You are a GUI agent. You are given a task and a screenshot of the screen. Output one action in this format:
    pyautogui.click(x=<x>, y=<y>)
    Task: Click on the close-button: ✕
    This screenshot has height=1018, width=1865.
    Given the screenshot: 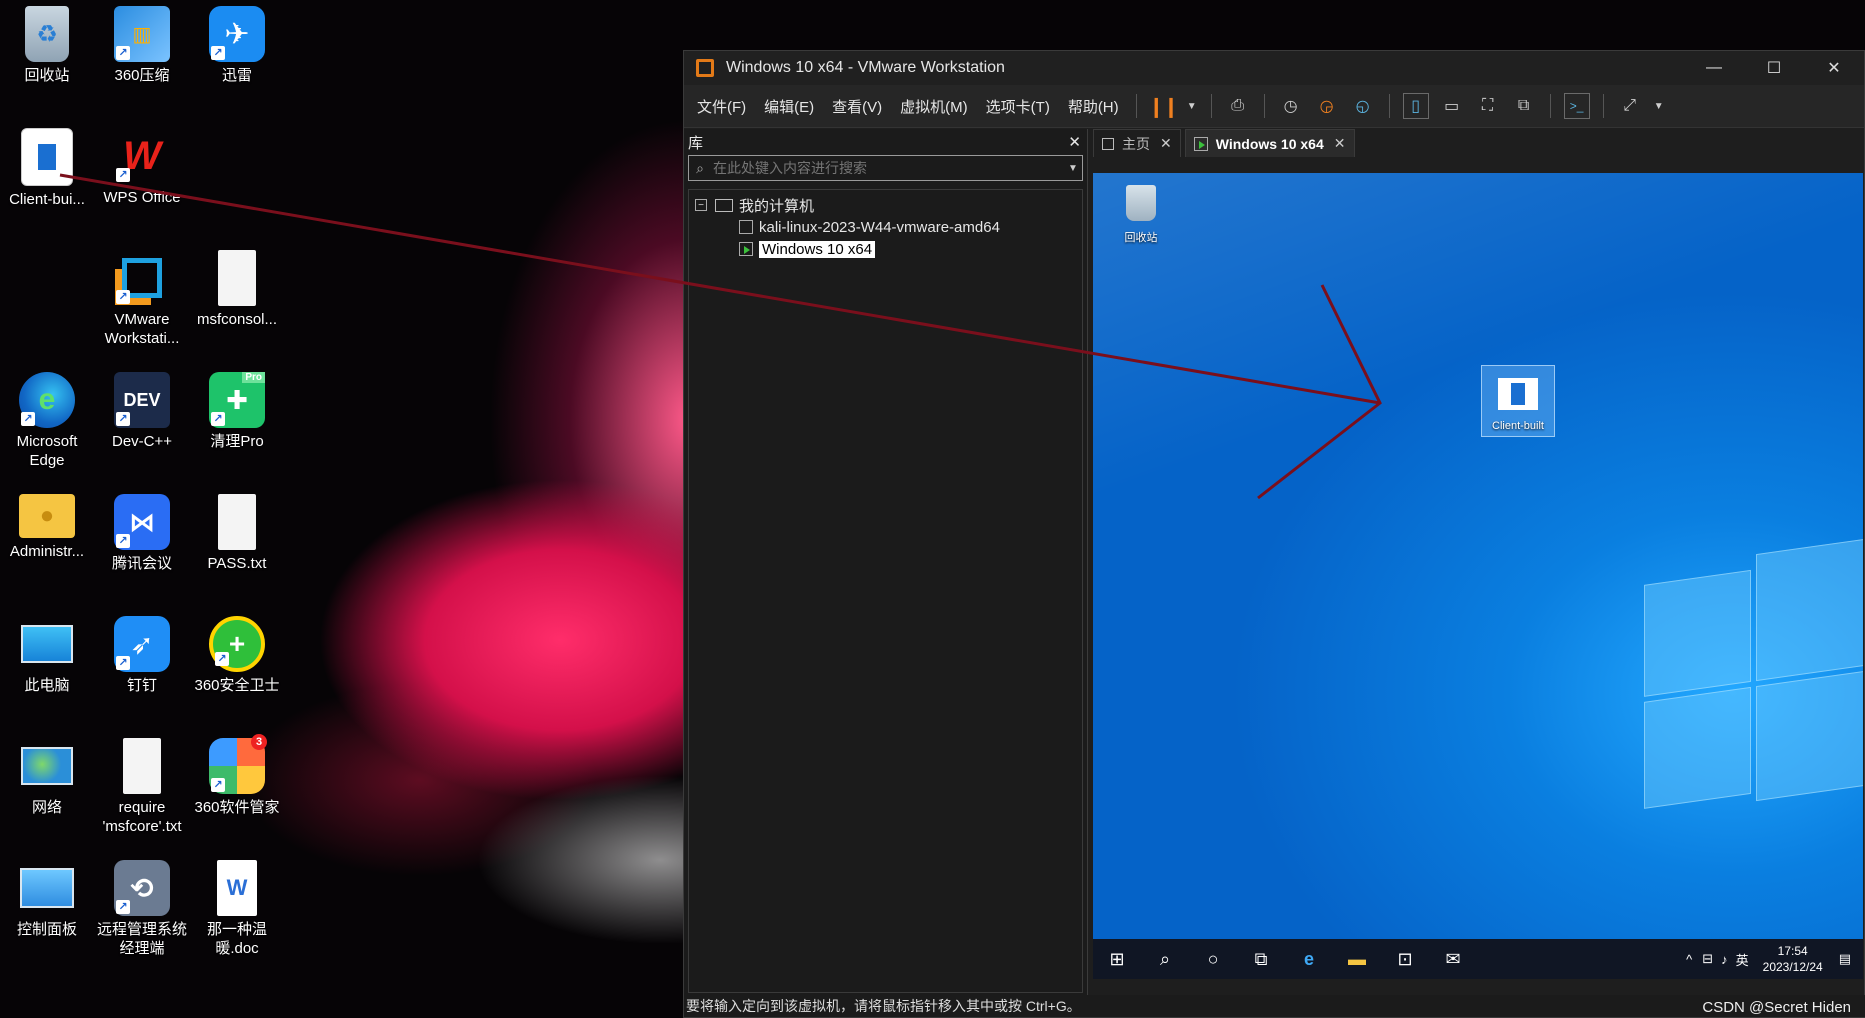 What is the action you would take?
    pyautogui.click(x=1834, y=68)
    